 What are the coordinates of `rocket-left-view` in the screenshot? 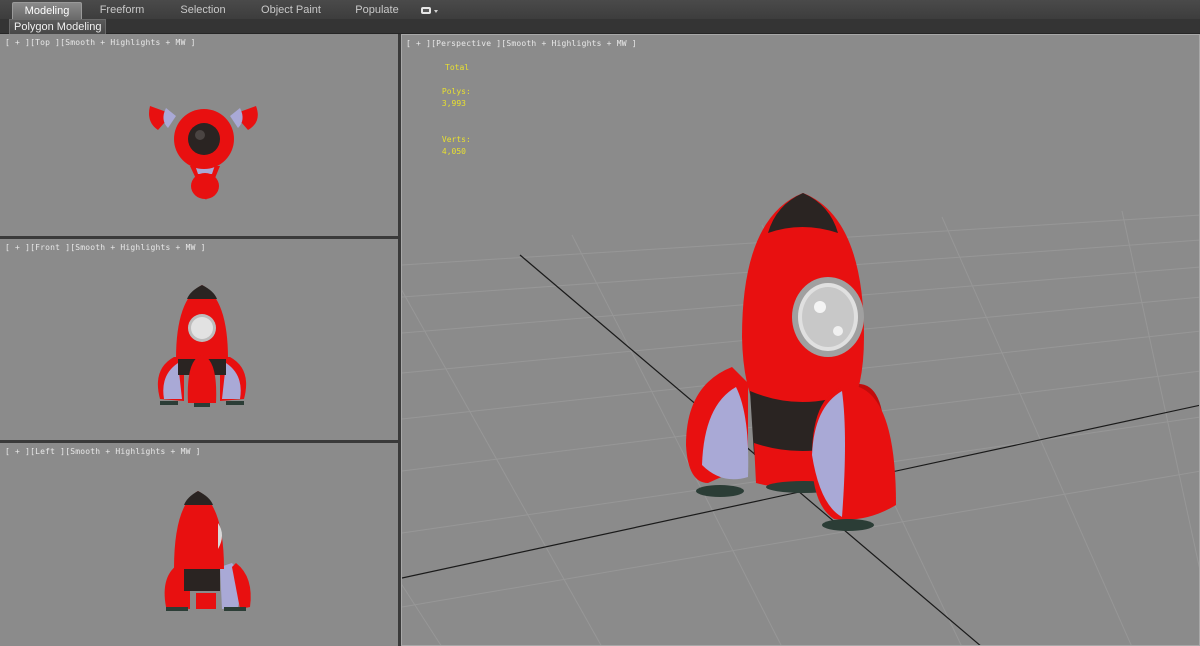 It's located at (207, 551).